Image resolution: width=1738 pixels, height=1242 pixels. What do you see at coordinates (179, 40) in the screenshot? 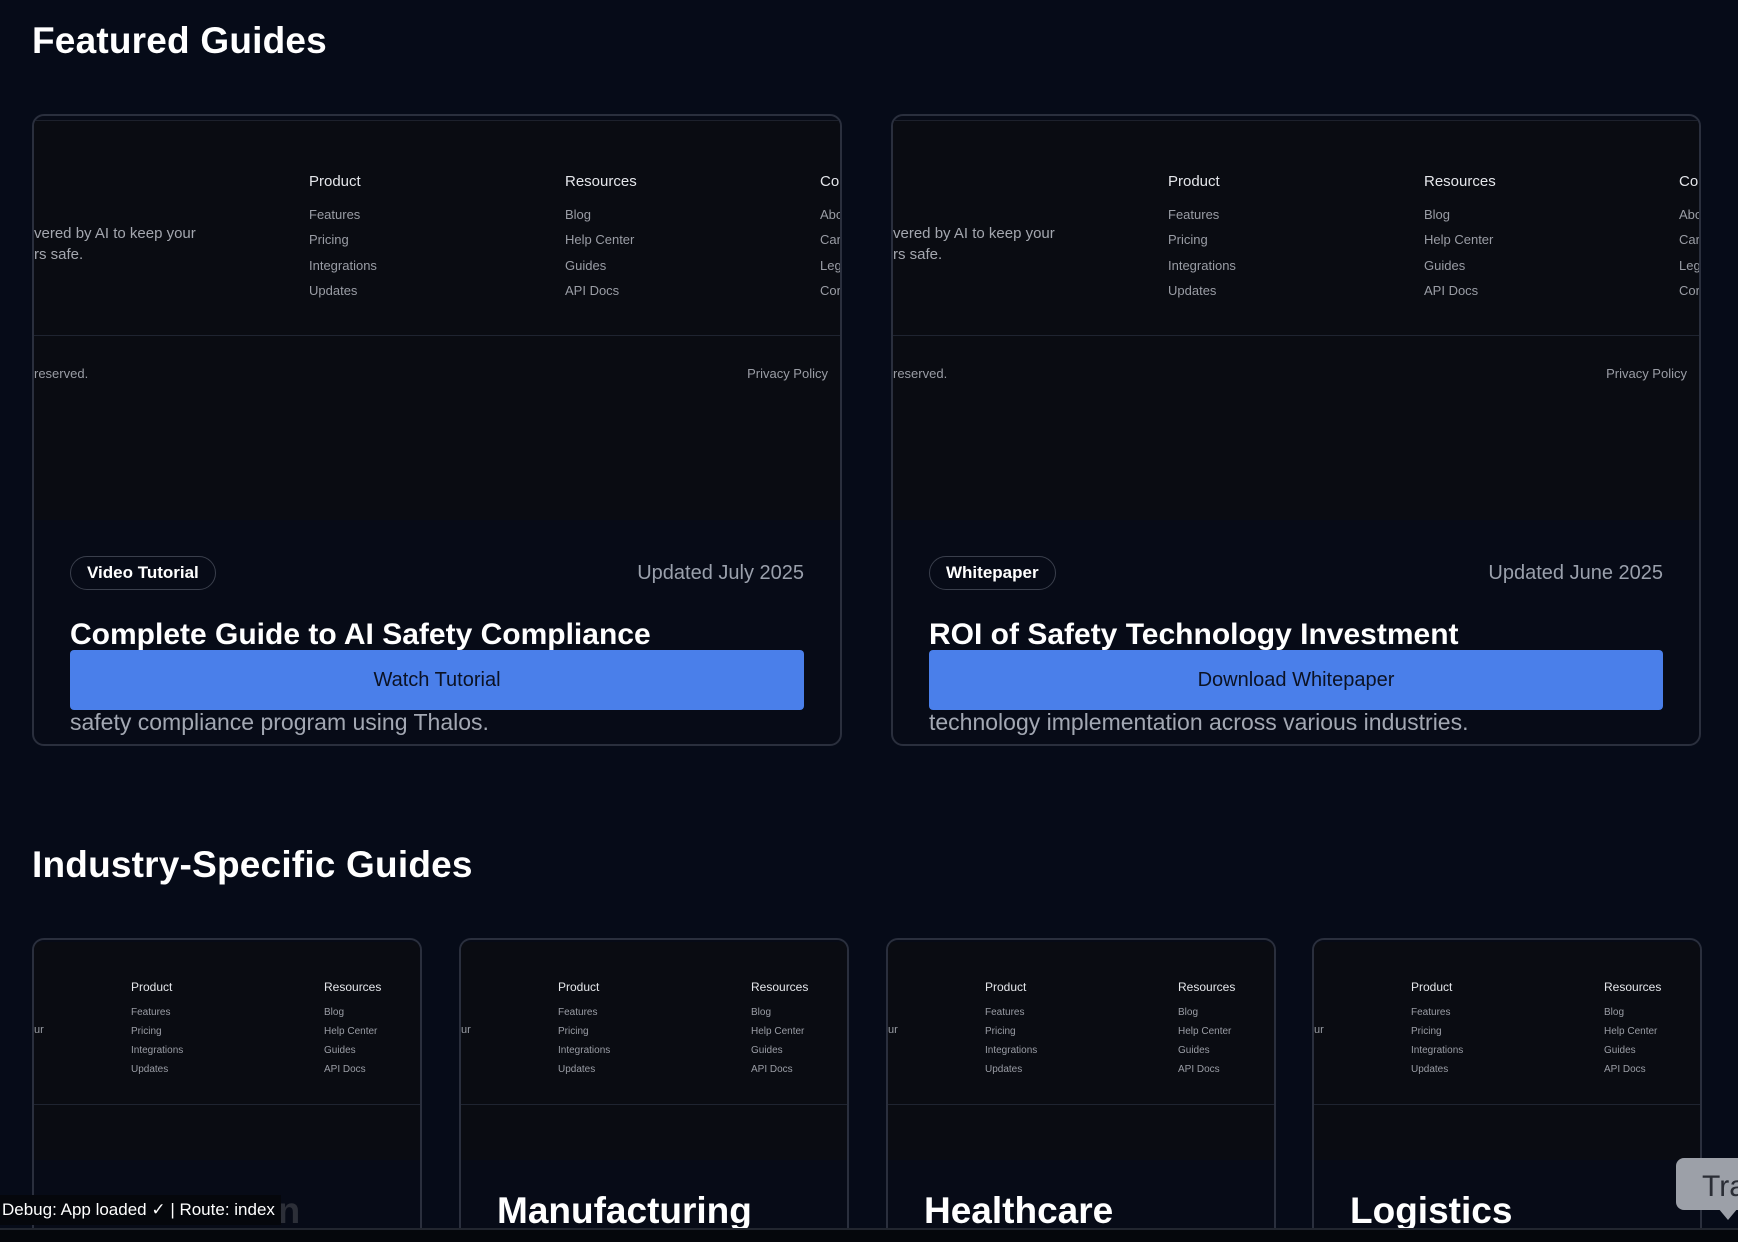
I see `featured-guides-heading: Featured Guides` at bounding box center [179, 40].